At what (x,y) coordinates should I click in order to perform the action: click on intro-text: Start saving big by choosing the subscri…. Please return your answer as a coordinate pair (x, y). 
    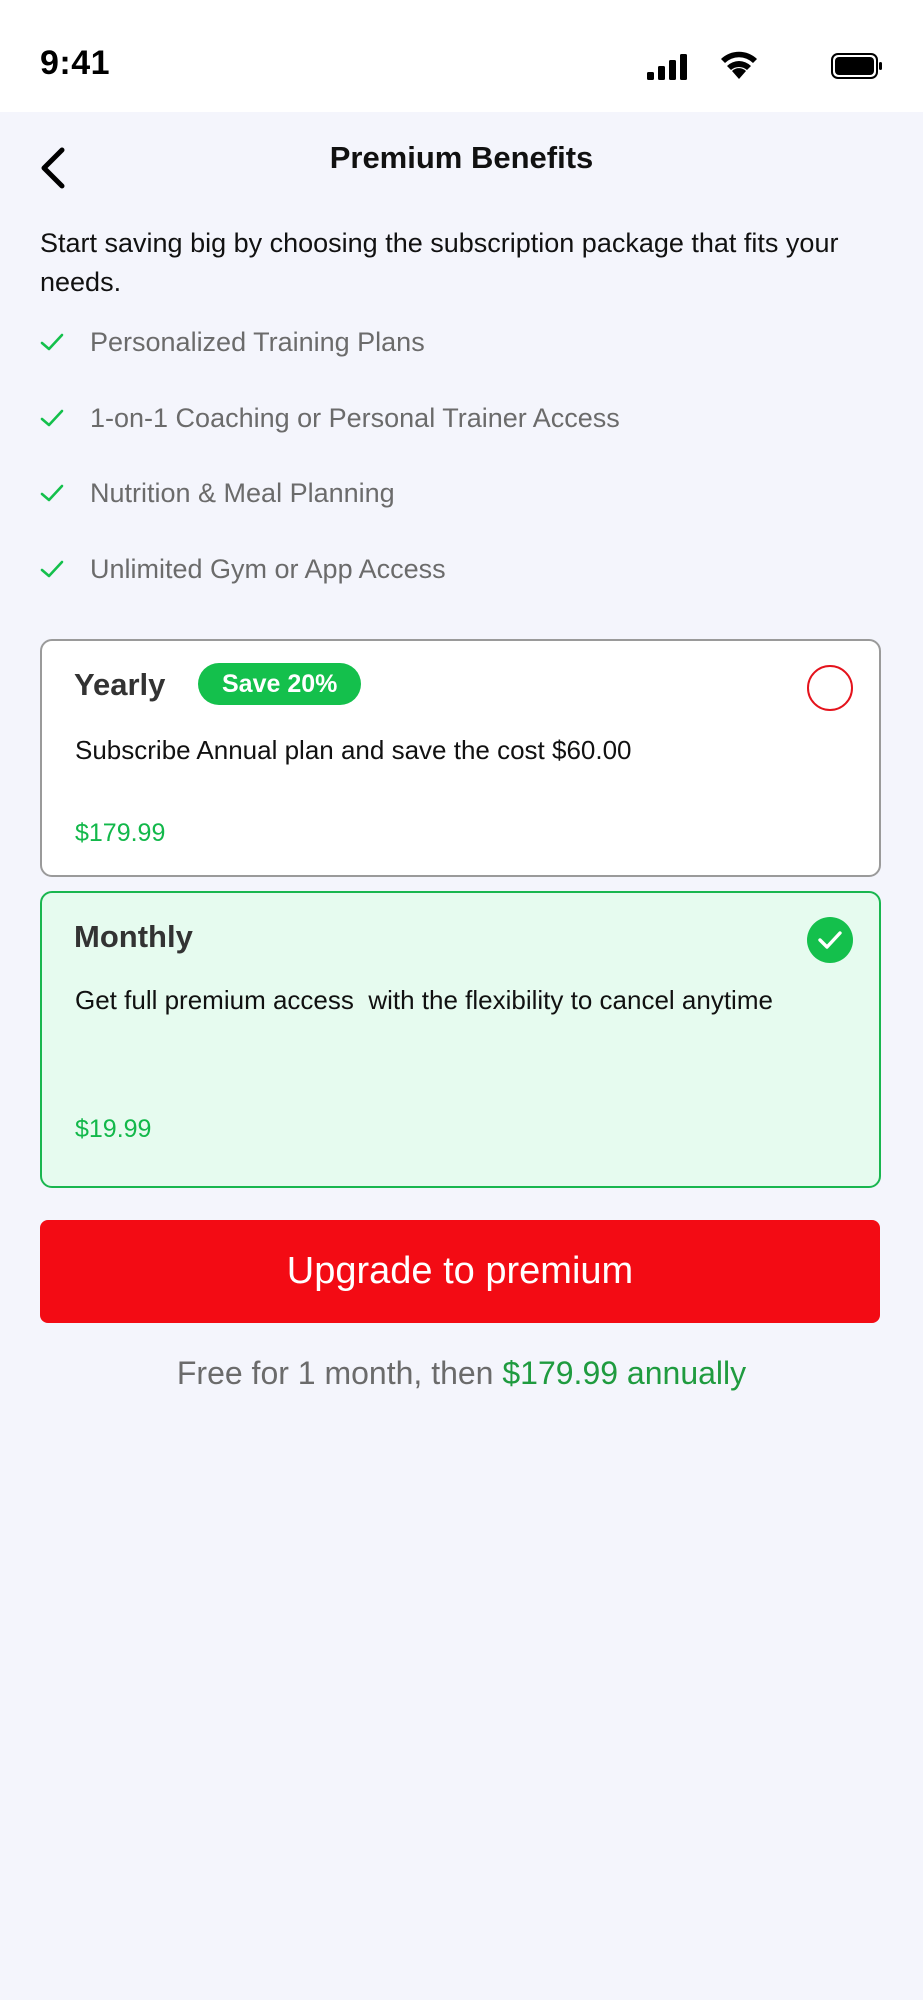
    Looking at the image, I should click on (439, 262).